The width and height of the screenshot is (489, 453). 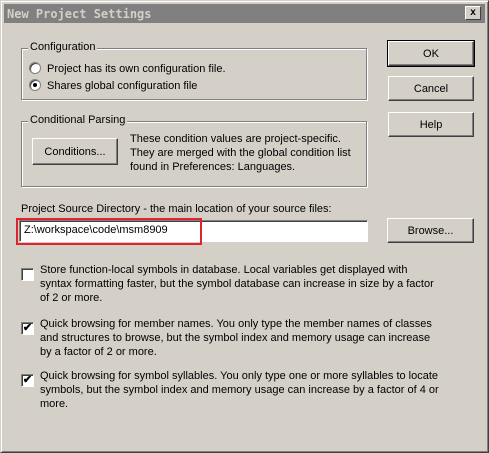 I want to click on radio-selected-dot, so click(x=35, y=85).